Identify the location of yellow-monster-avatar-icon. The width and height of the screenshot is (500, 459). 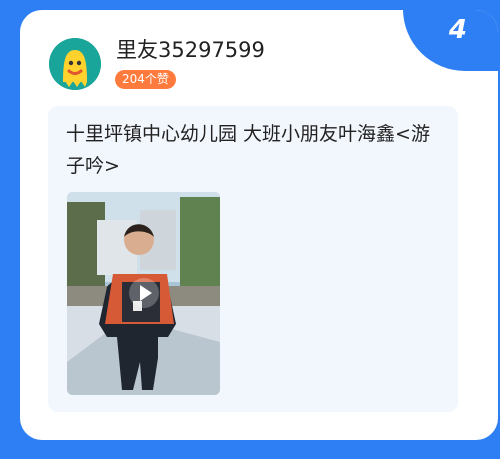
(75, 64).